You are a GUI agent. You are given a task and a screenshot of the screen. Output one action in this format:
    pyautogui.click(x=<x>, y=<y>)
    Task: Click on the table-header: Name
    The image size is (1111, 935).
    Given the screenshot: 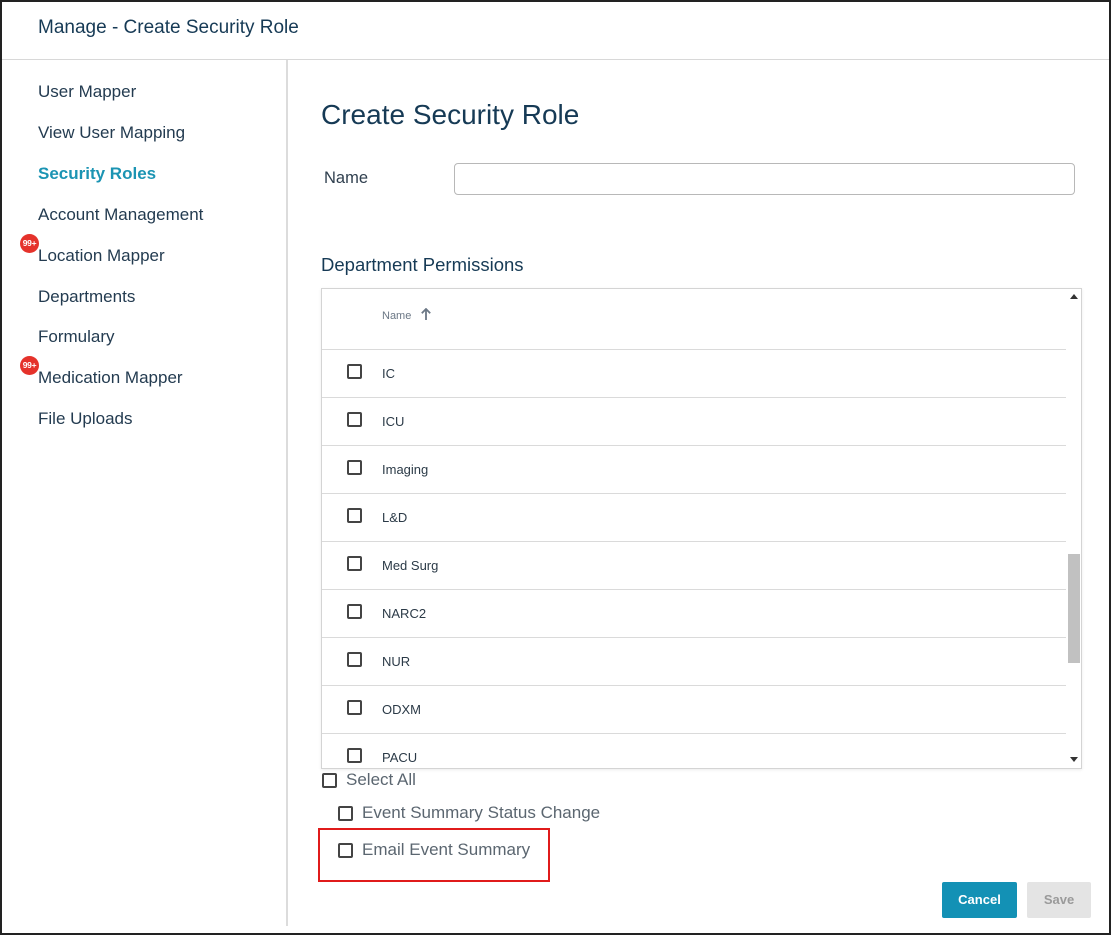 What is the action you would take?
    pyautogui.click(x=694, y=319)
    